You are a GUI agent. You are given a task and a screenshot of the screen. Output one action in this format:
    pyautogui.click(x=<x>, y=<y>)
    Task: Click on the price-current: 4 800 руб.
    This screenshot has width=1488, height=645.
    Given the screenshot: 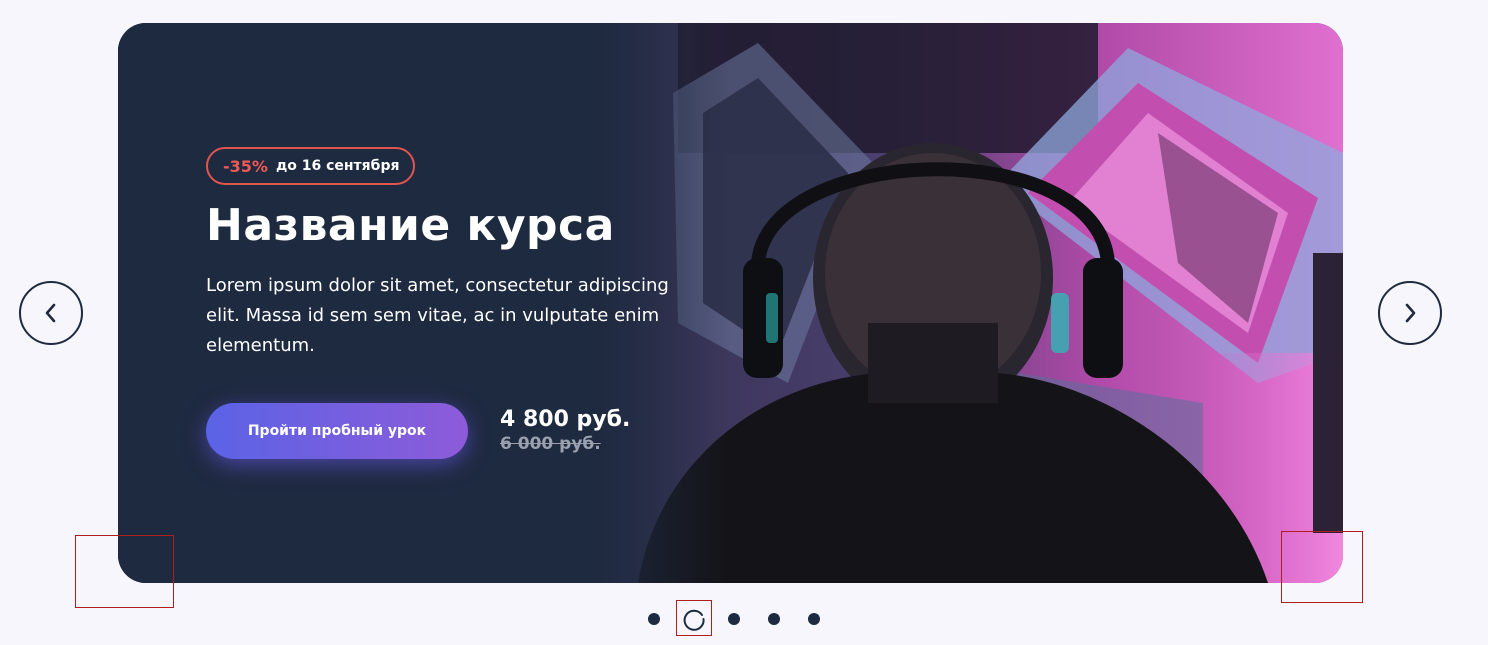 What is the action you would take?
    pyautogui.click(x=565, y=419)
    